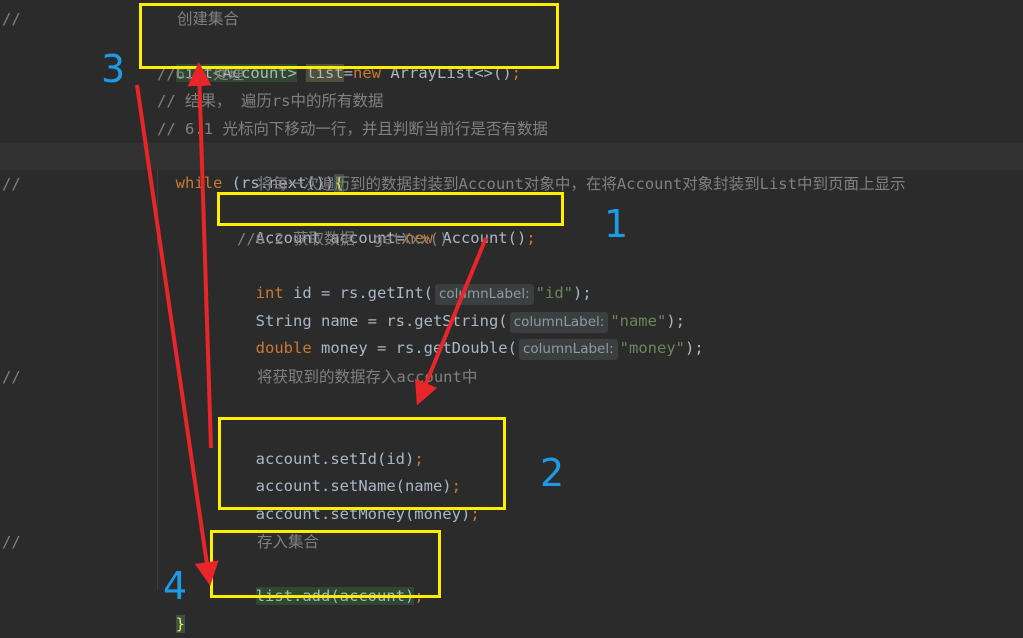 The image size is (1023, 638). Describe the element at coordinates (113, 69) in the screenshot. I see `step-number-3: 3` at that location.